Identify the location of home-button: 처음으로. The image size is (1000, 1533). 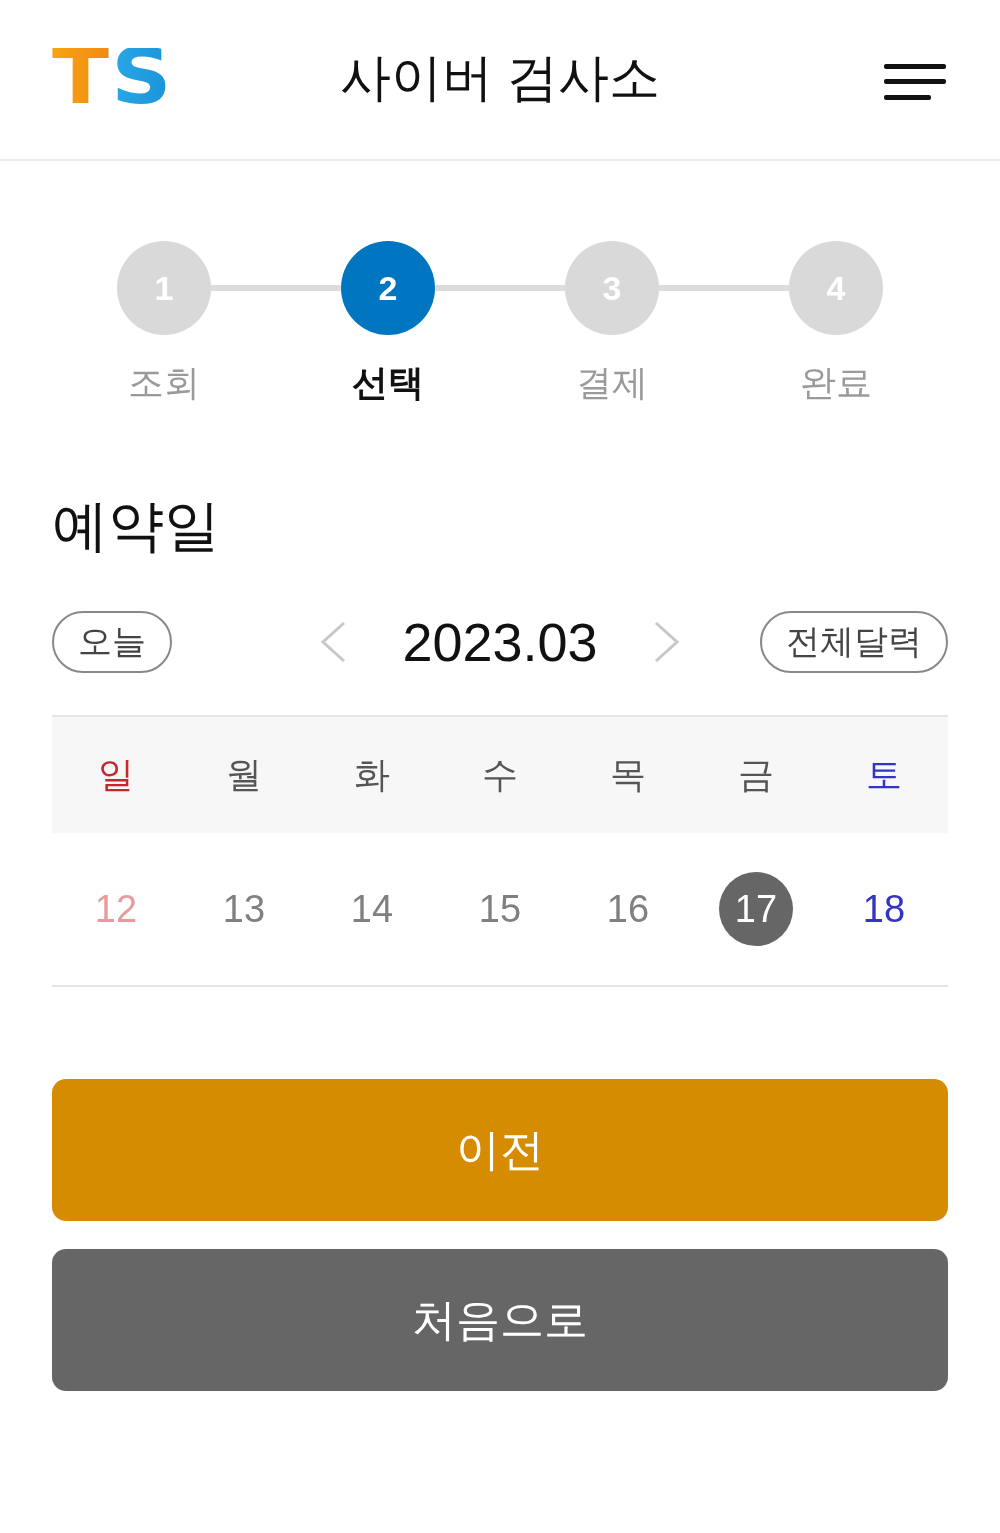
(500, 1320).